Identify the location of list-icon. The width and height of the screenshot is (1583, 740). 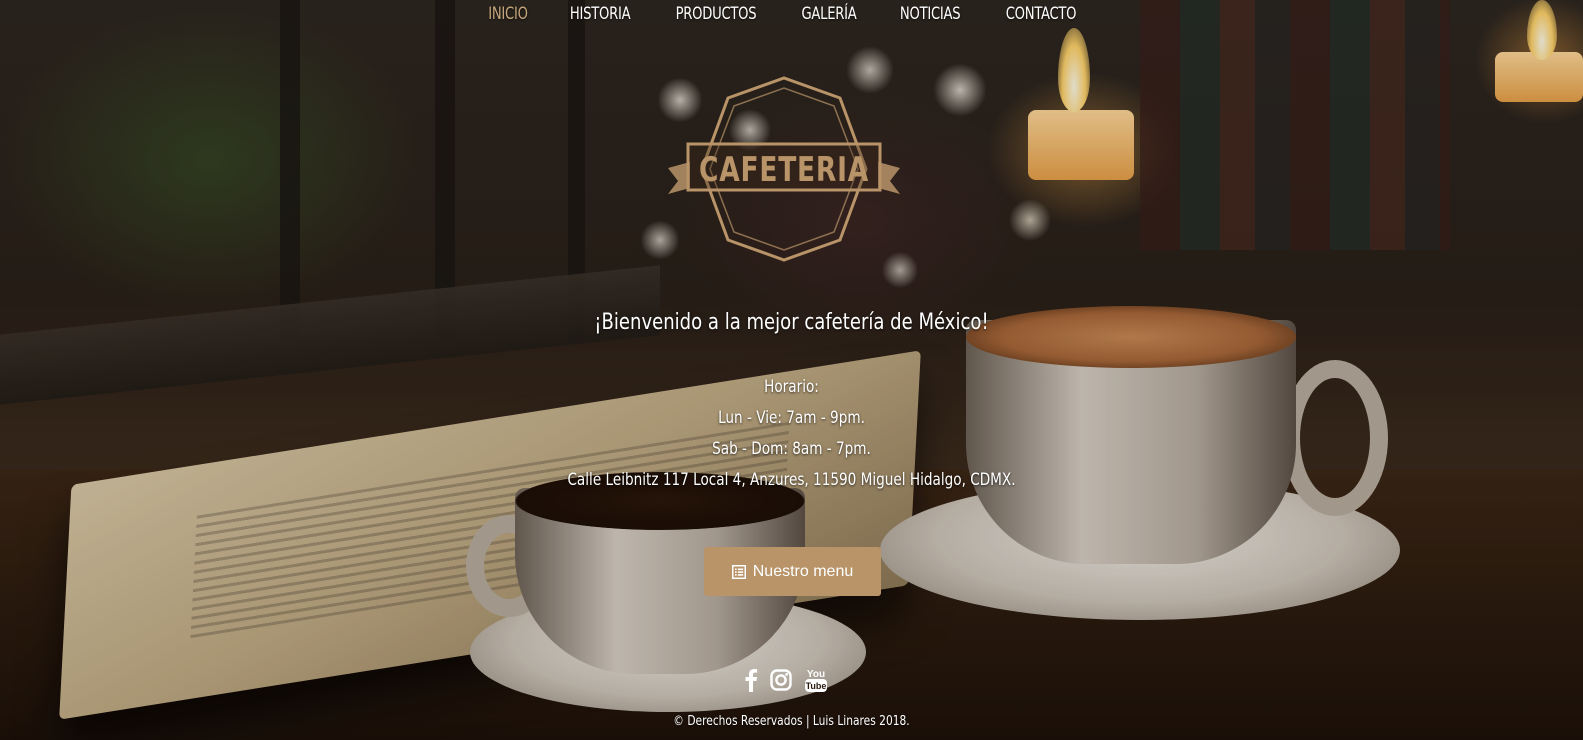
(738, 571).